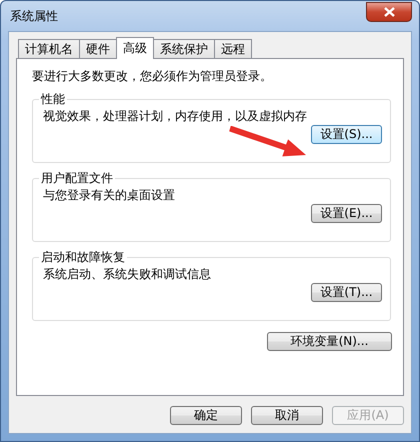 This screenshot has width=420, height=442. Describe the element at coordinates (53, 99) in the screenshot. I see `group-title: 性能` at that location.